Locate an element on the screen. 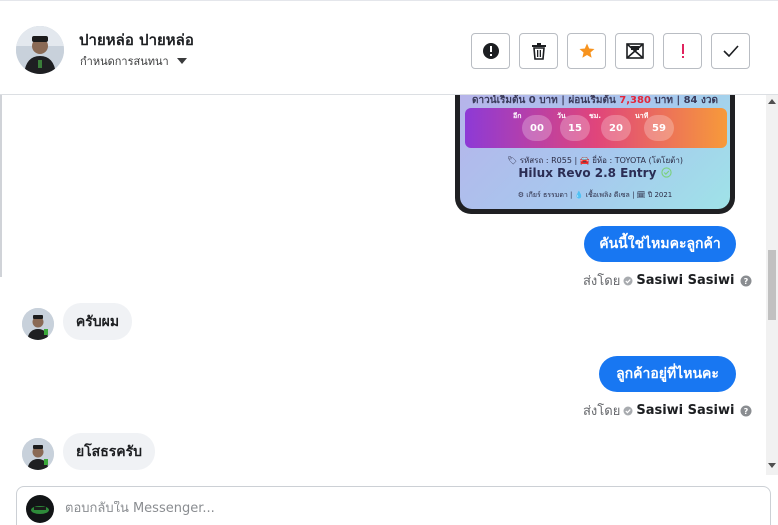 This screenshot has height=525, width=778. car-name-text: Hilux Revo 2.8 Entry is located at coordinates (587, 173).